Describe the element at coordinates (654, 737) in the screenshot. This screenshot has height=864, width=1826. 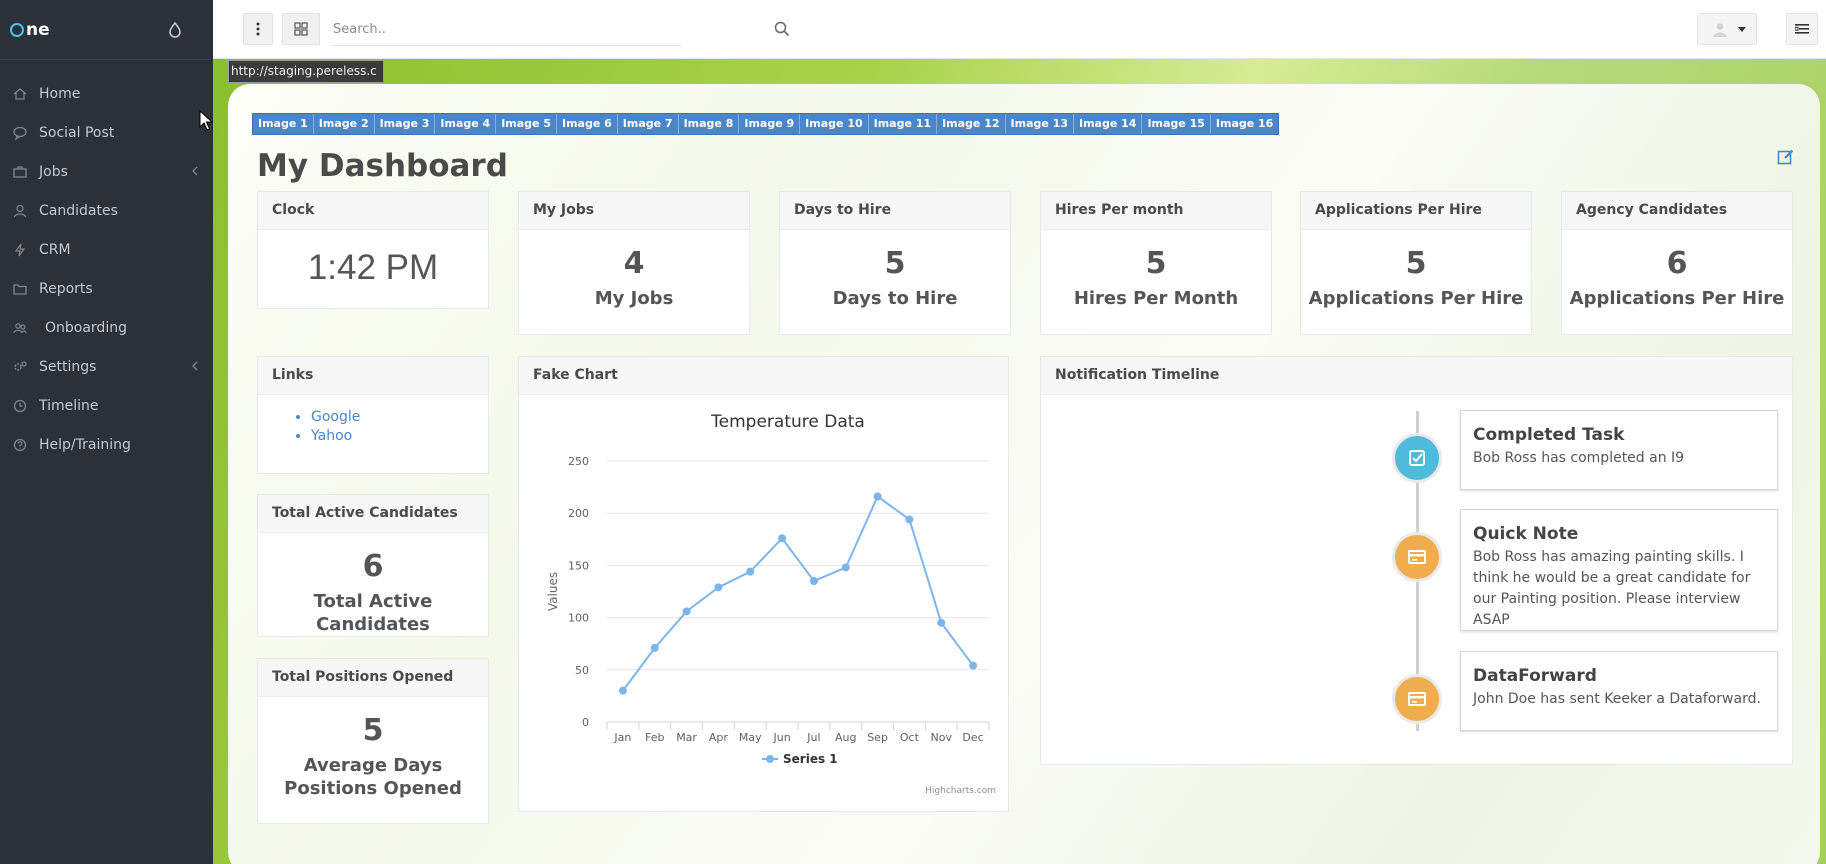
I see `x-tick-label: Feb` at that location.